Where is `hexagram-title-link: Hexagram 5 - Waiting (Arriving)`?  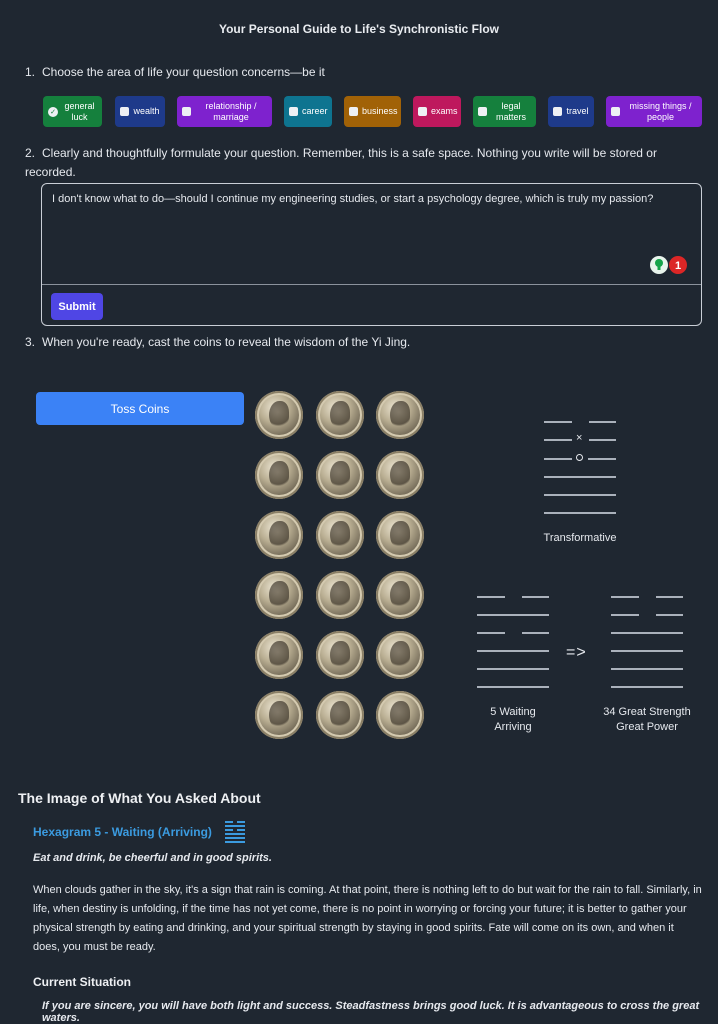 hexagram-title-link: Hexagram 5 - Waiting (Arriving) is located at coordinates (122, 832).